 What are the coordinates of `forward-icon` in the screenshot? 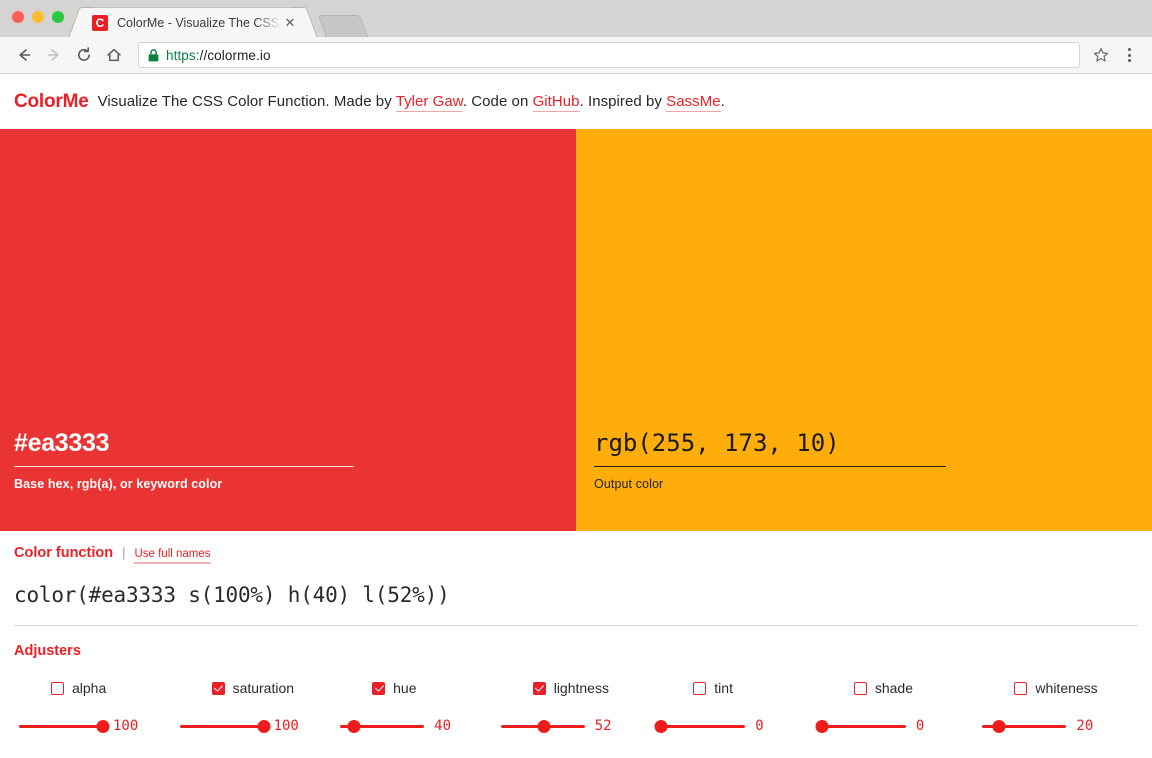 It's located at (54, 55).